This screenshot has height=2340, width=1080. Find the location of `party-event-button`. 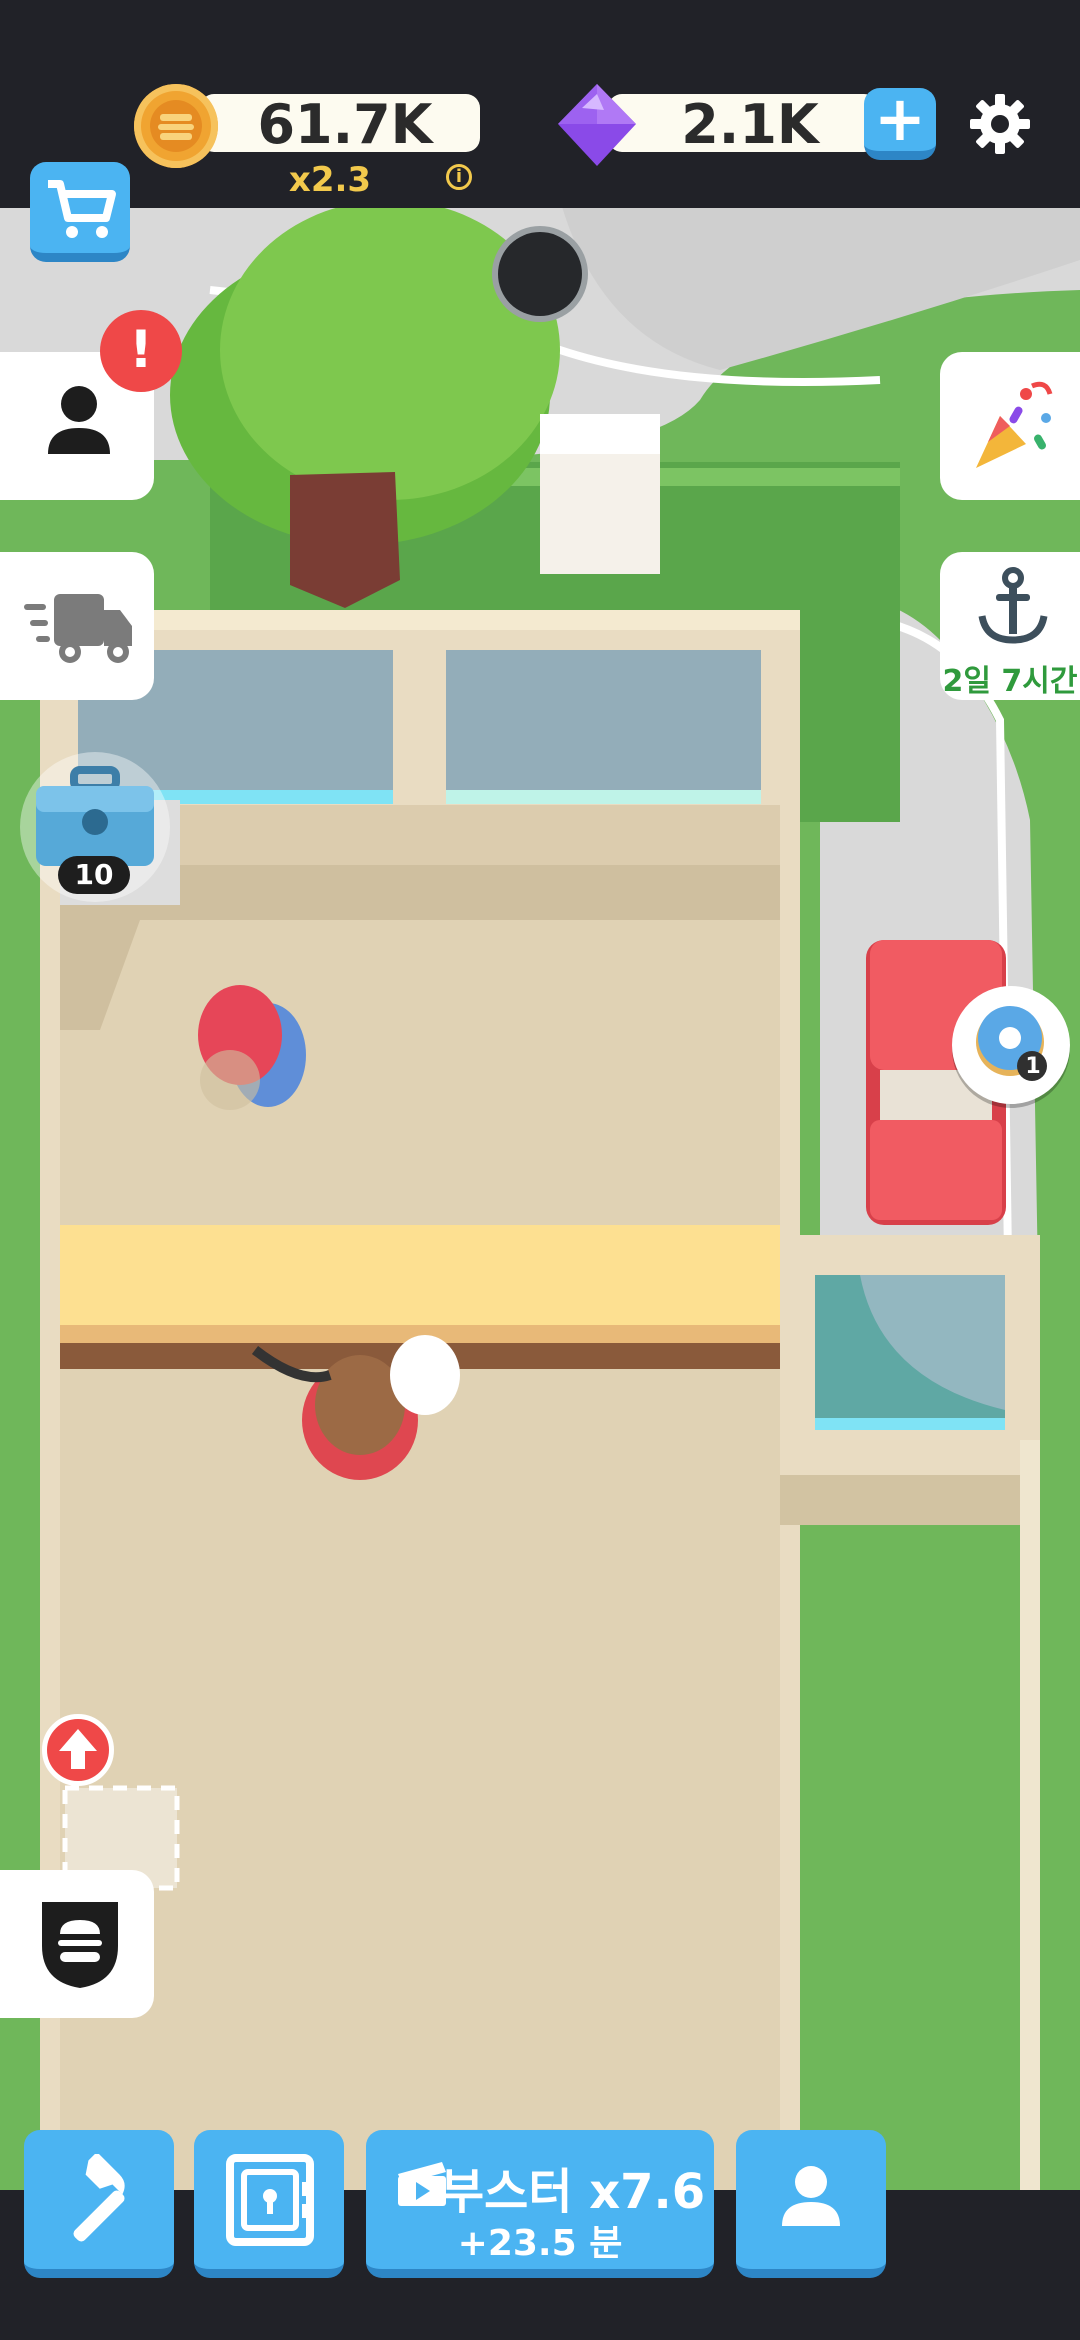

party-event-button is located at coordinates (1010, 426).